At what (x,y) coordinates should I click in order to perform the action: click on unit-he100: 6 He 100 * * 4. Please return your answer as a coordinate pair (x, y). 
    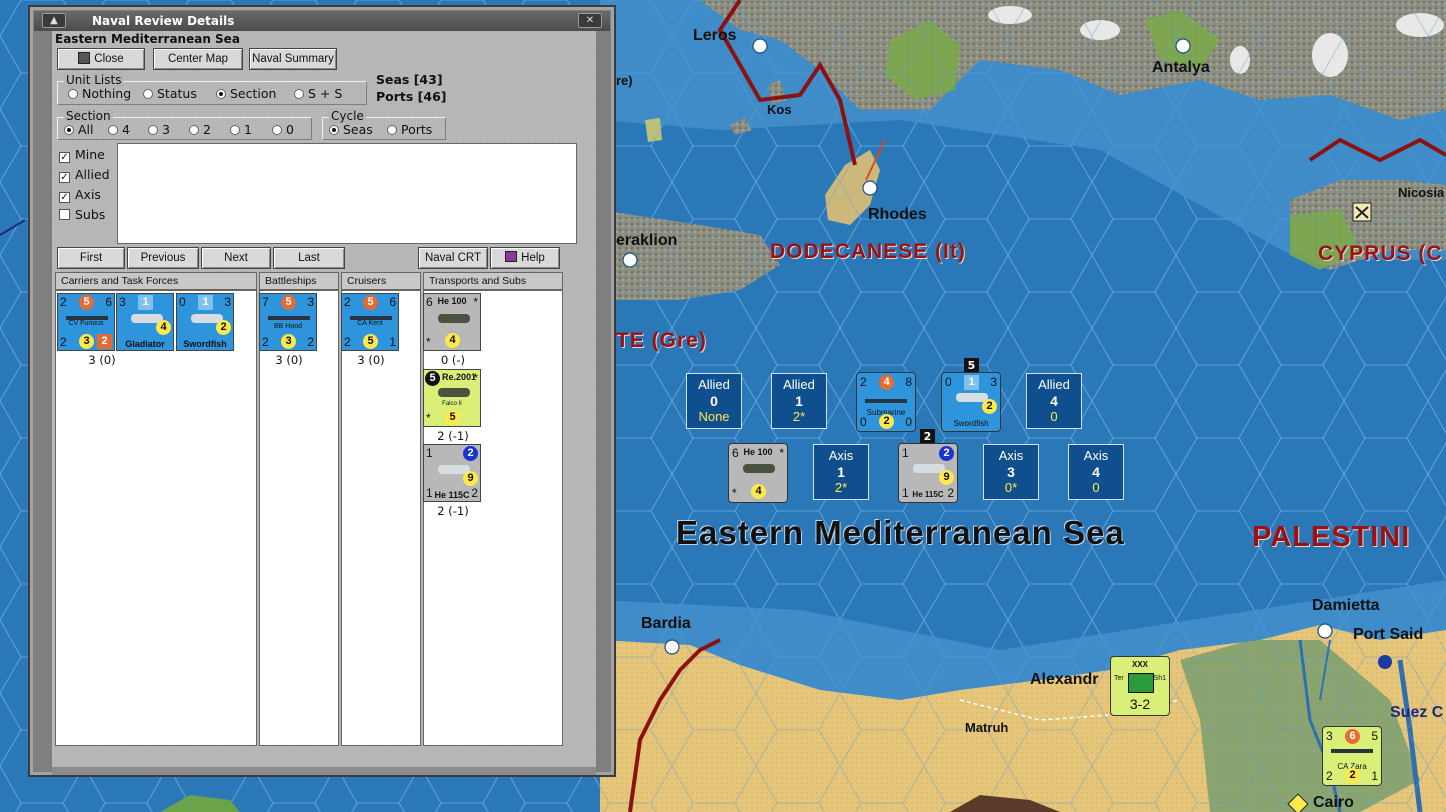
    Looking at the image, I should click on (452, 322).